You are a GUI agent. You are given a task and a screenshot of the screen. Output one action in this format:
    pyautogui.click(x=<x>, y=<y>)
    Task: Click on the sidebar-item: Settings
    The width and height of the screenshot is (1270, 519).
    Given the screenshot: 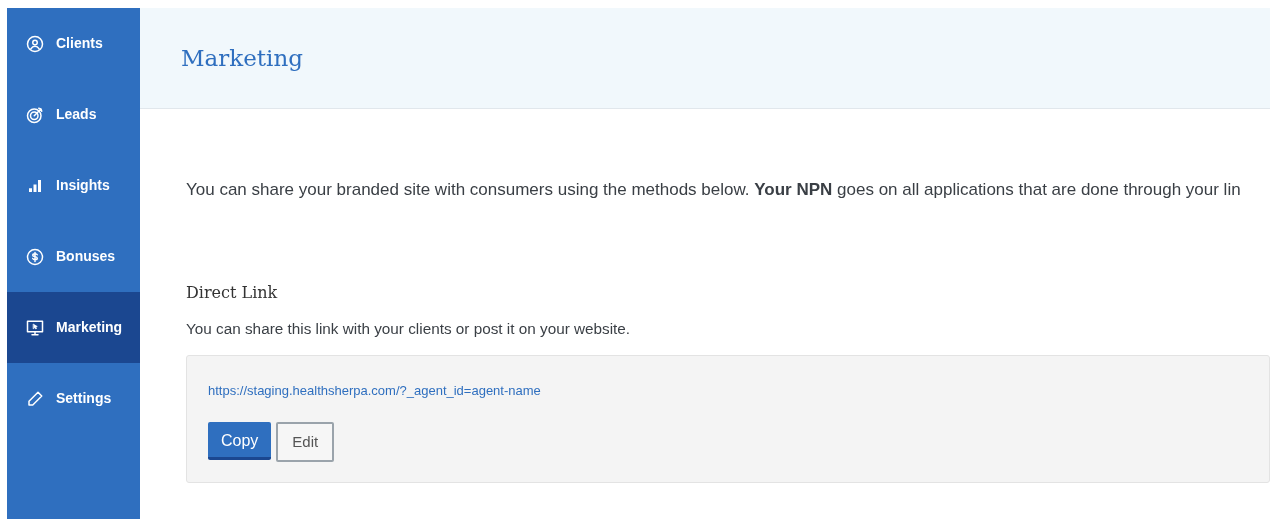 What is the action you would take?
    pyautogui.click(x=73, y=398)
    